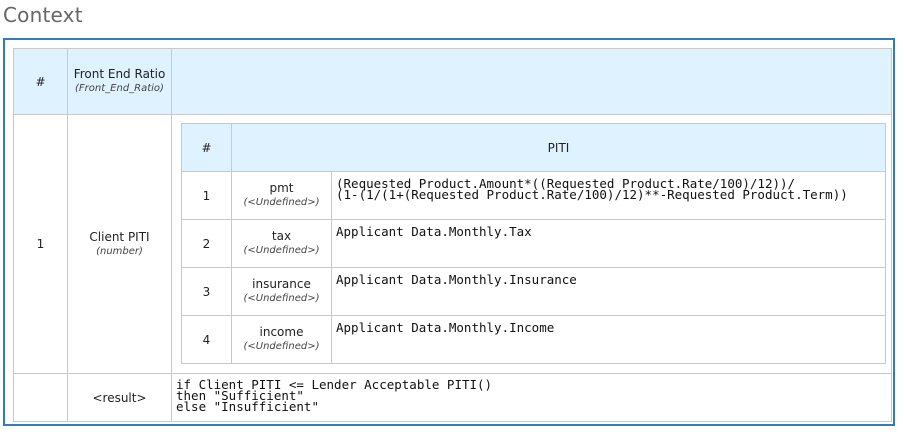 The width and height of the screenshot is (904, 434). Describe the element at coordinates (43, 15) in the screenshot. I see `page-title: Context` at that location.